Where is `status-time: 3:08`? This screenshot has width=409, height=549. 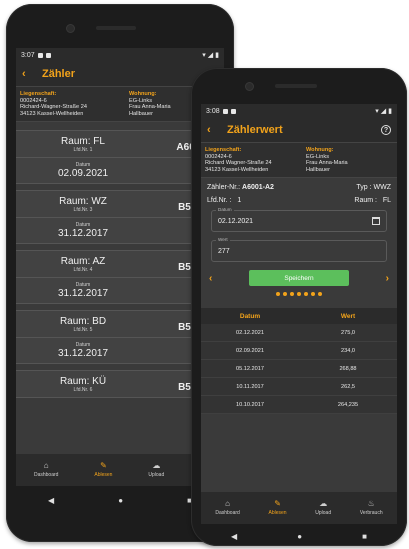
status-time: 3:08 is located at coordinates (213, 111).